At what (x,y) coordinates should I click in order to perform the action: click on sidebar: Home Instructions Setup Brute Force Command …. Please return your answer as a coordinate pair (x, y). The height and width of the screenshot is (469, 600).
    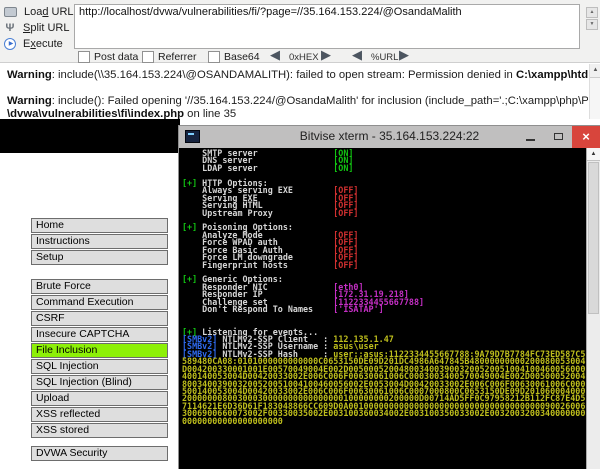
    Looking at the image, I should click on (99, 340).